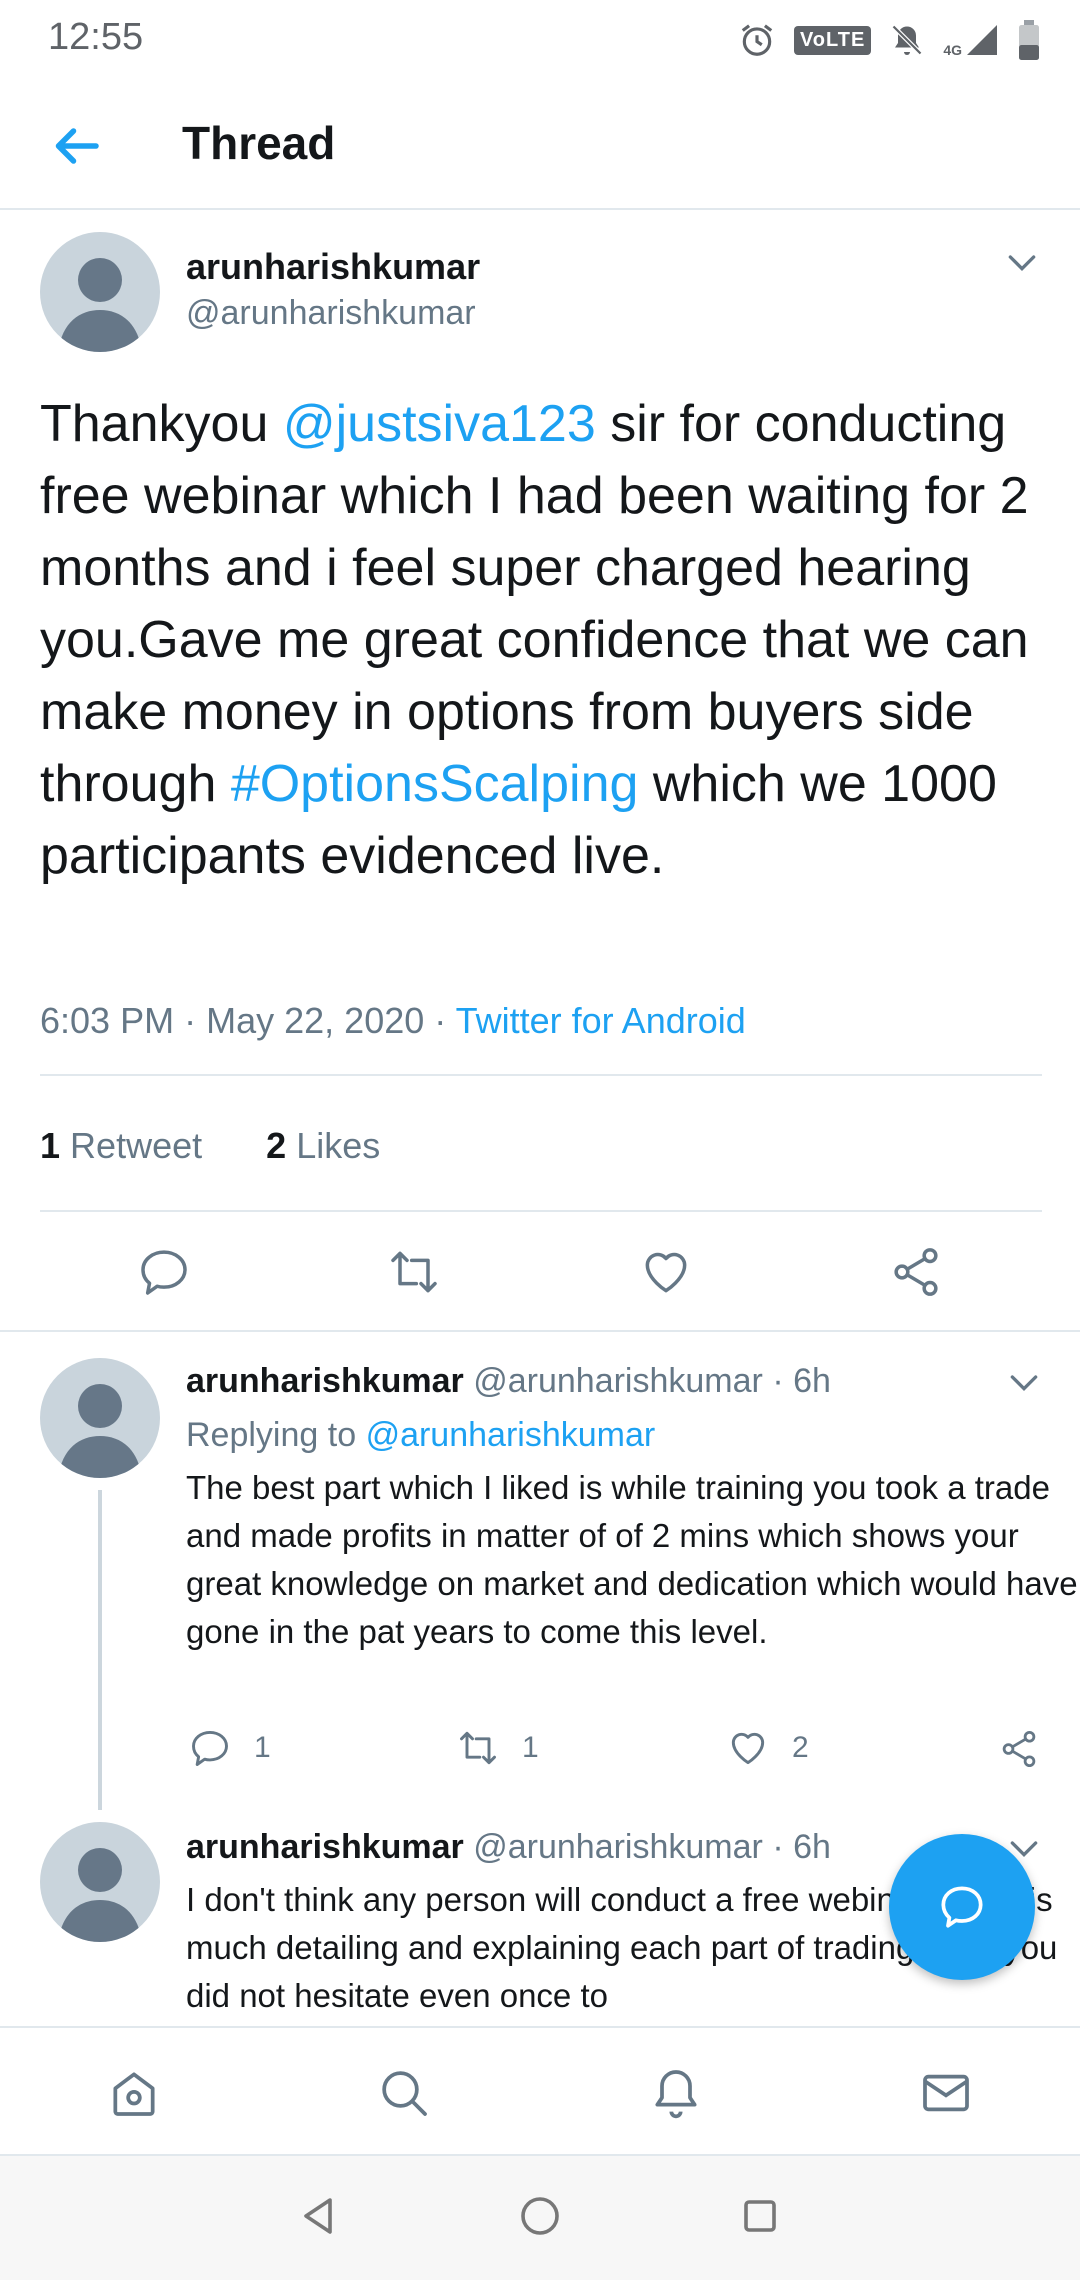 The width and height of the screenshot is (1080, 2280). I want to click on tab-home, so click(134, 2093).